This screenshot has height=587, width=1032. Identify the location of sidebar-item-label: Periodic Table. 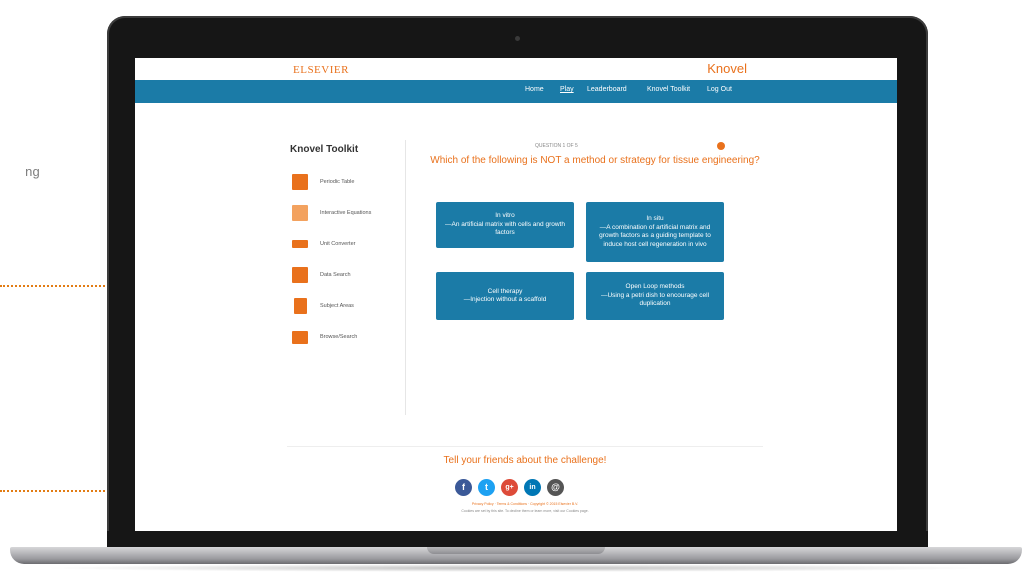
(337, 182).